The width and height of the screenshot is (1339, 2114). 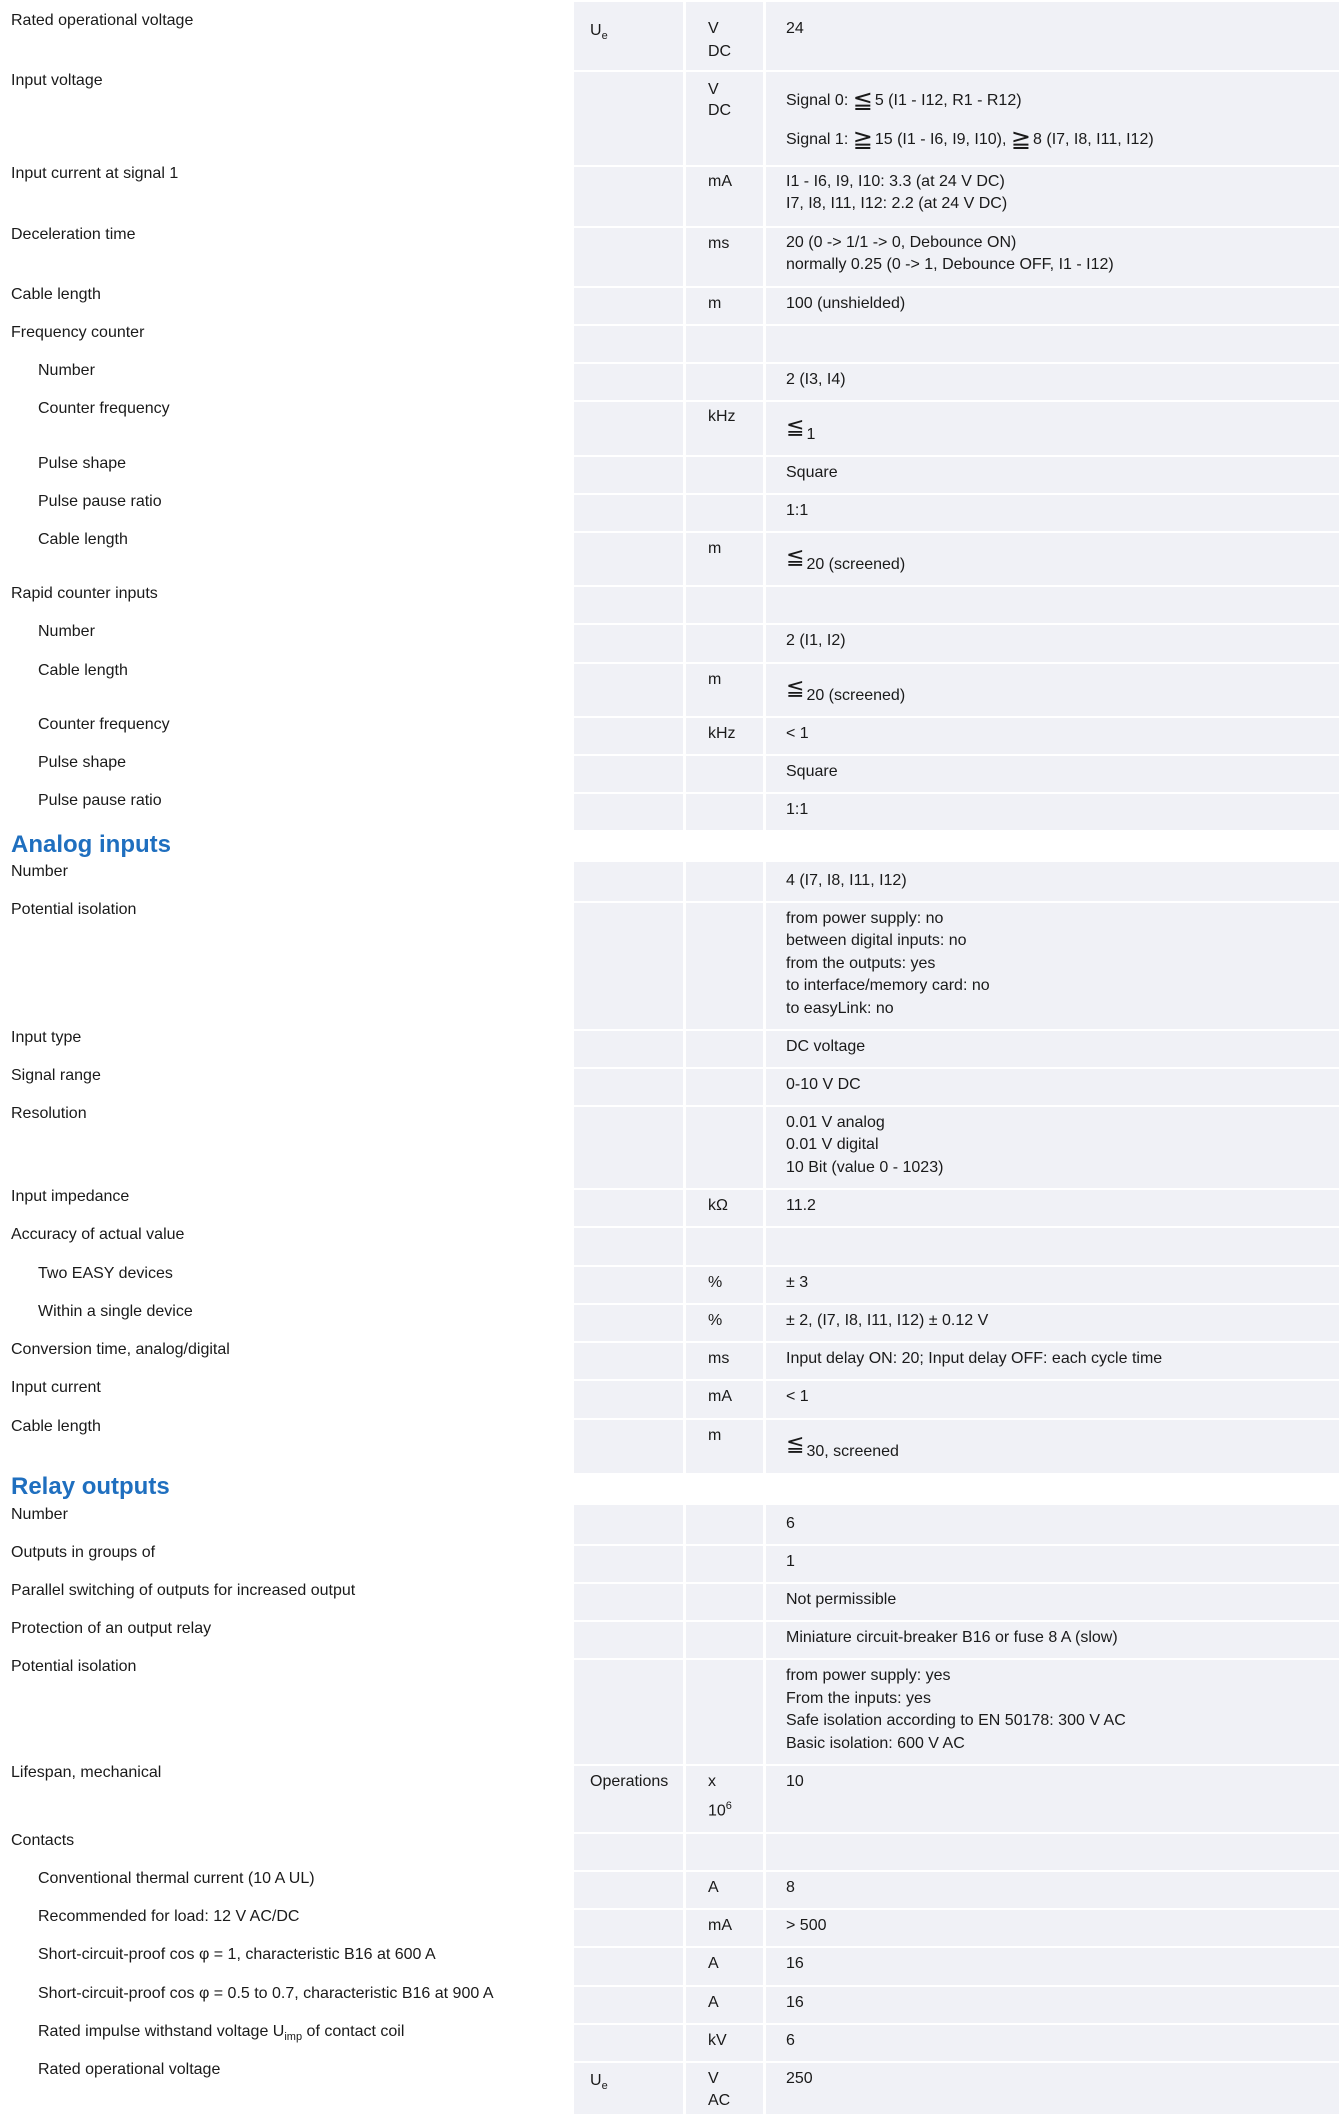 What do you see at coordinates (57, 80) in the screenshot?
I see `row-label: Input voltage` at bounding box center [57, 80].